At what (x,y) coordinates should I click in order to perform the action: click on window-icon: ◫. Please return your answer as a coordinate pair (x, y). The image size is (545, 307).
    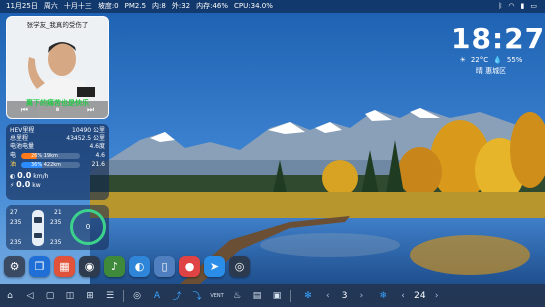
    Looking at the image, I should click on (70, 295).